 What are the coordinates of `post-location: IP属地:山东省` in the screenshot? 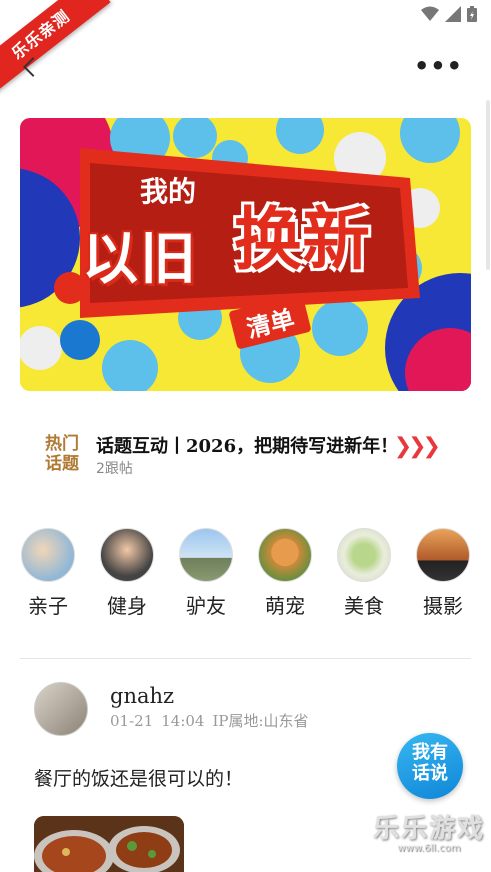 It's located at (260, 721).